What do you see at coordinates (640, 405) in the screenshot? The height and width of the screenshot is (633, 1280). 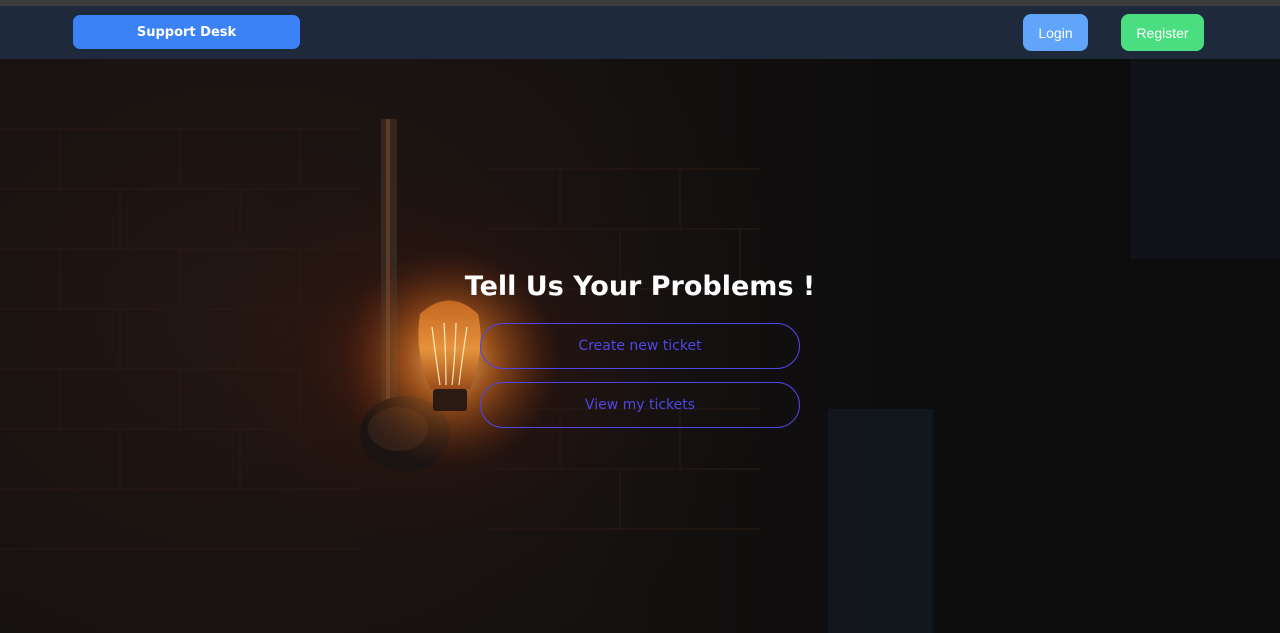 I see `view-tickets-button: View my tickets` at bounding box center [640, 405].